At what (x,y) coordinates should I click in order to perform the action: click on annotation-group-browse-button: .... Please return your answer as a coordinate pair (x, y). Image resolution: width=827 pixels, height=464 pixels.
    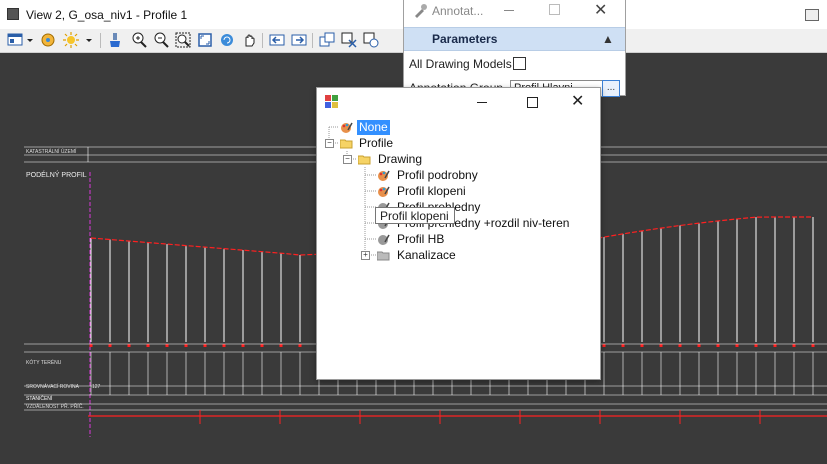
    Looking at the image, I should click on (611, 88).